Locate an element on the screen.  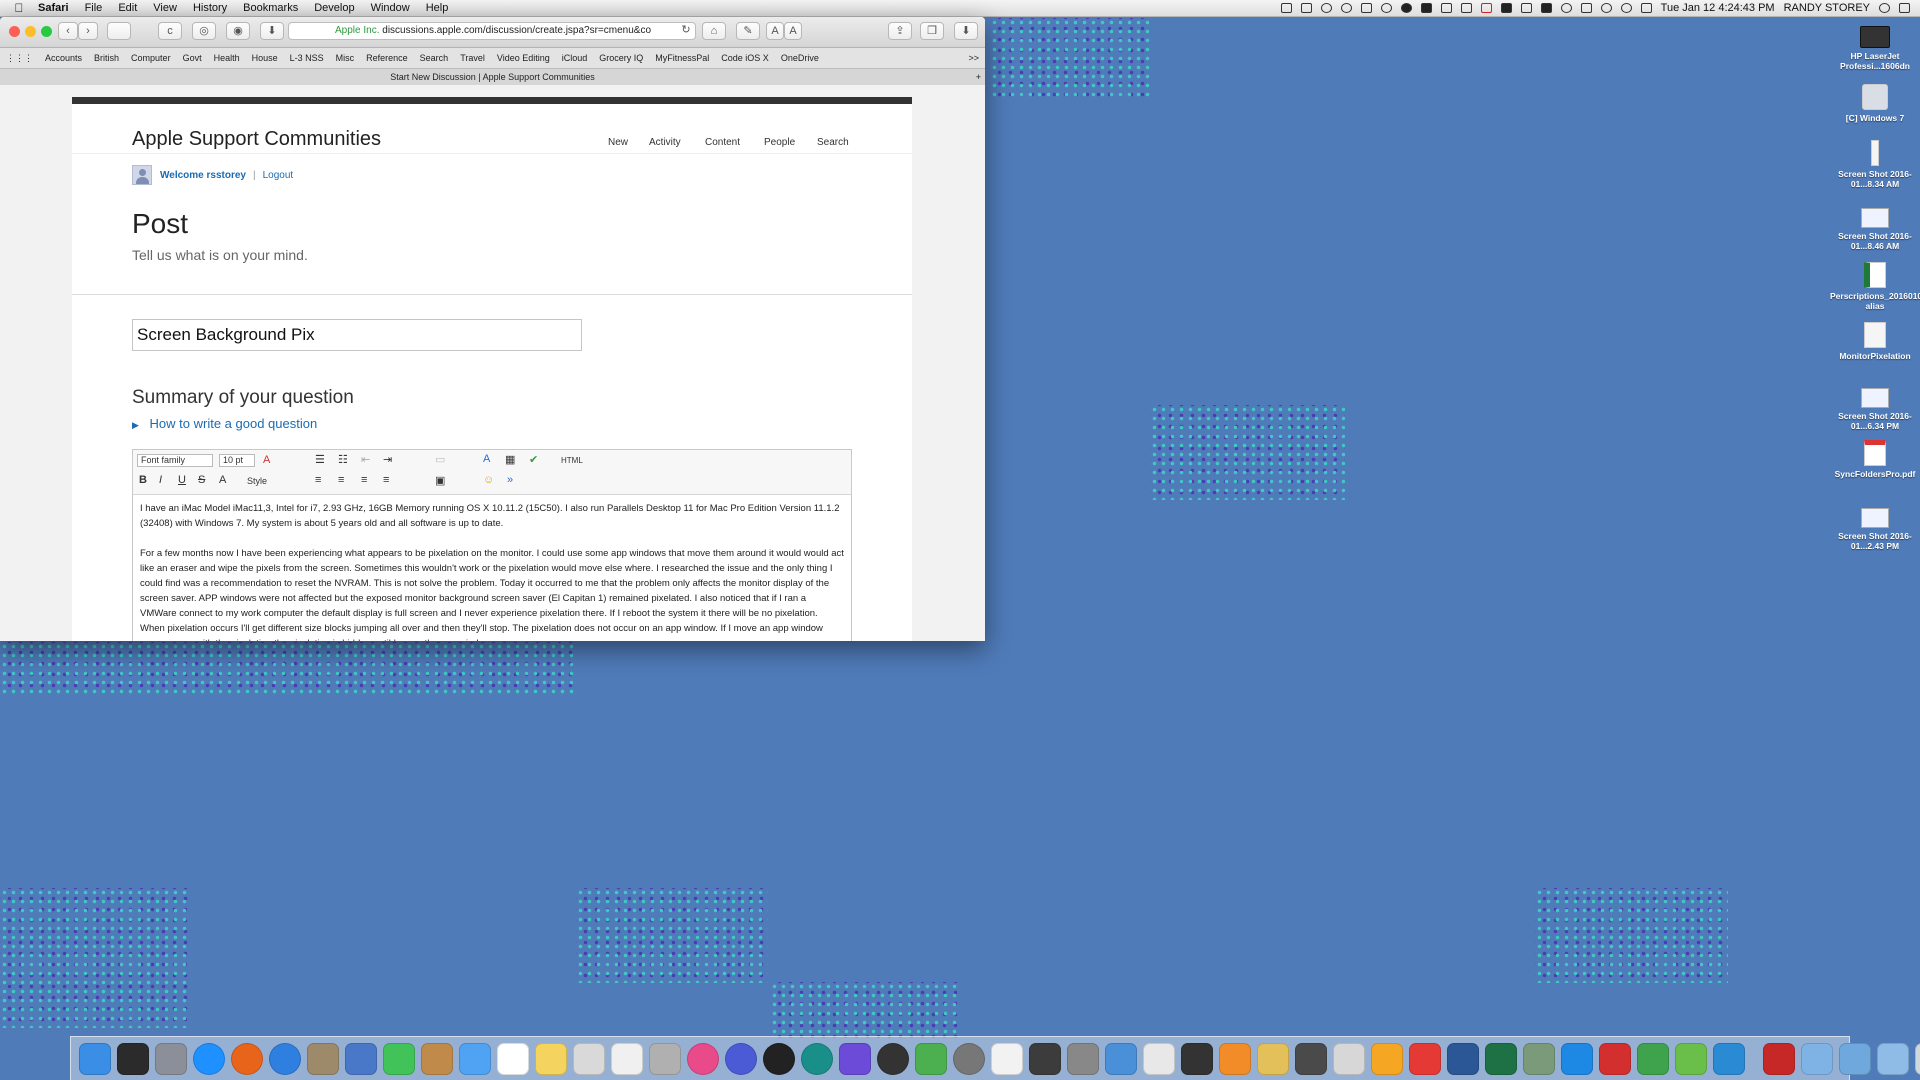
text-larger-button: A is located at coordinates (793, 31).